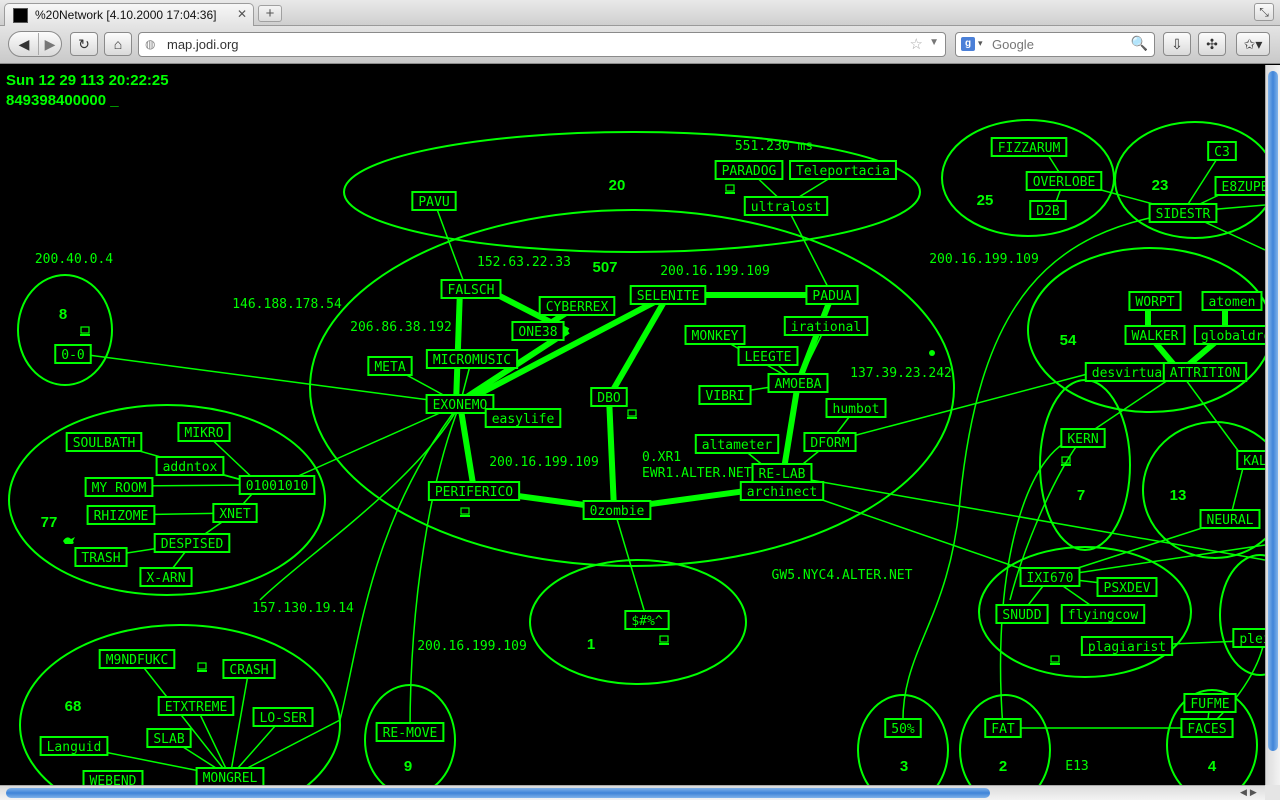 The image size is (1280, 800). Describe the element at coordinates (782, 491) in the screenshot. I see `node-archinect: archinect` at that location.